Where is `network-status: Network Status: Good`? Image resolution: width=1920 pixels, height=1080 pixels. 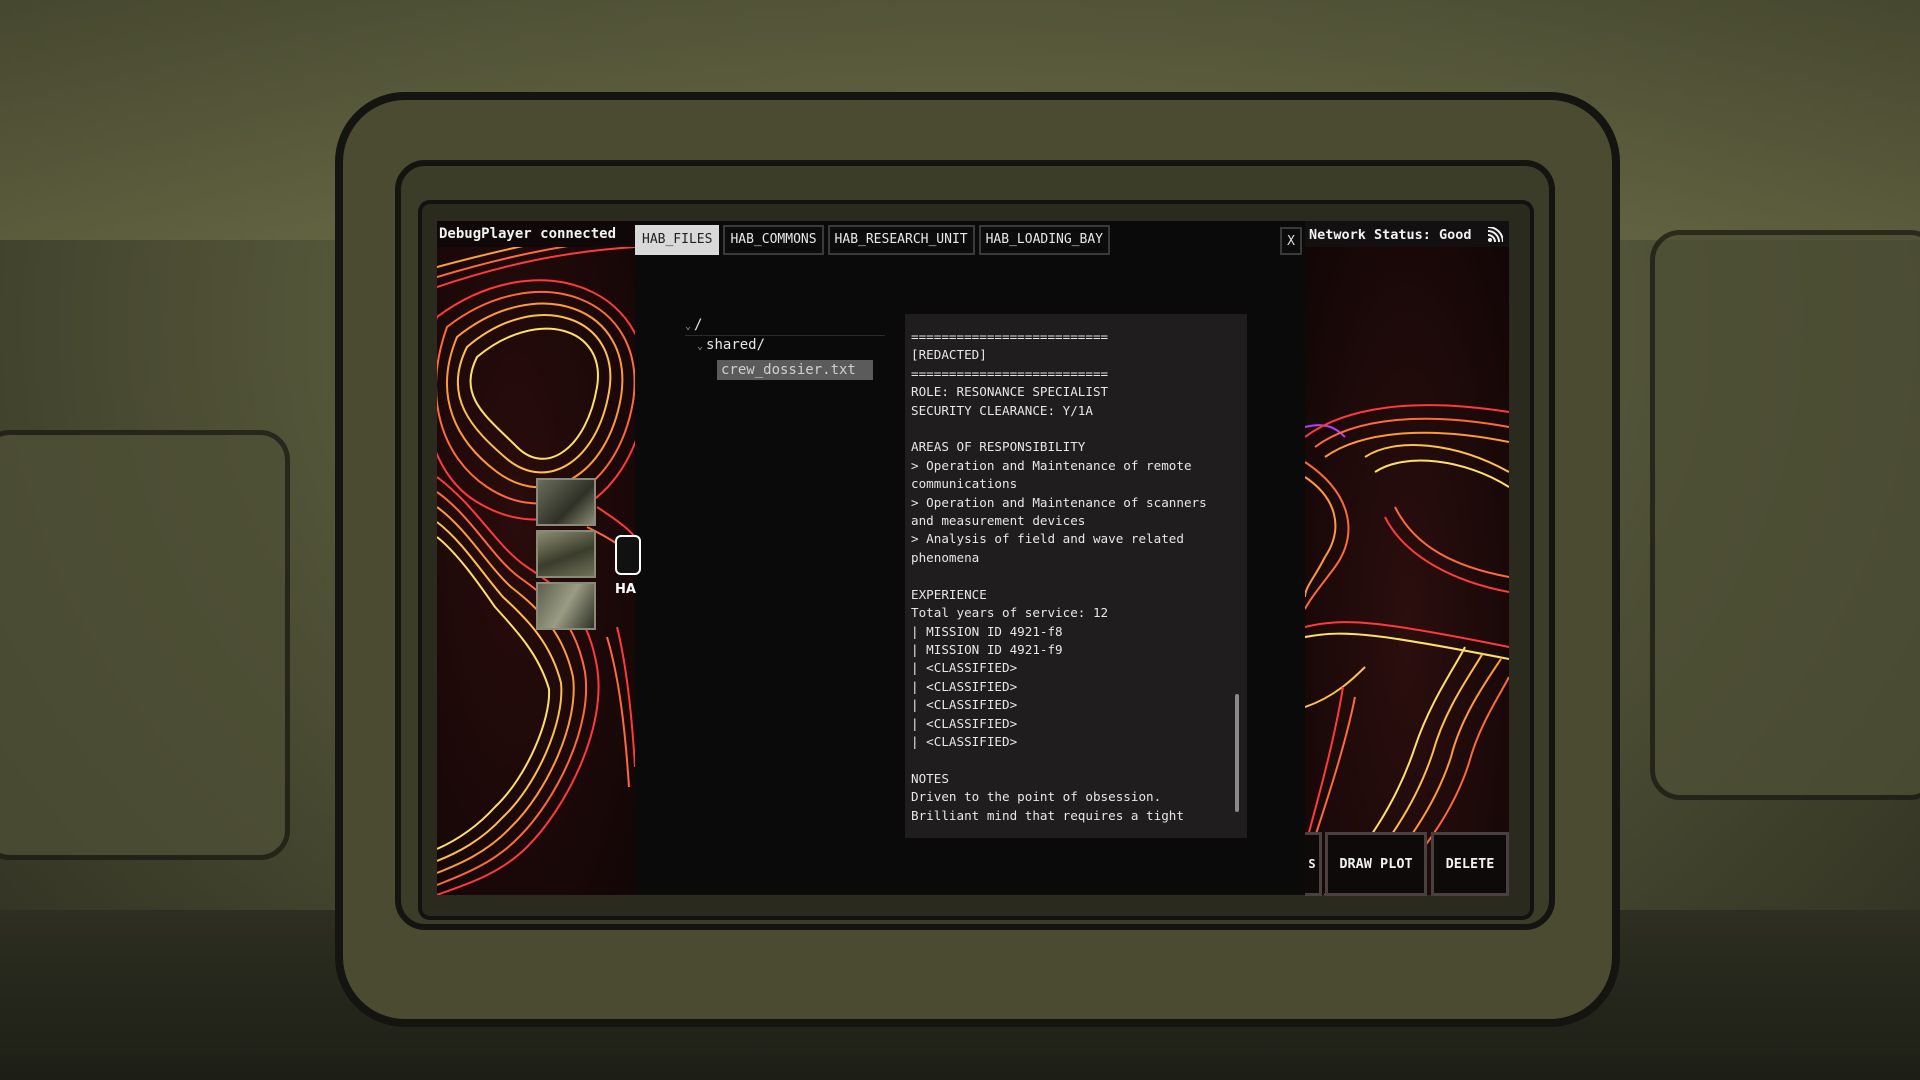 network-status: Network Status: Good is located at coordinates (1390, 235).